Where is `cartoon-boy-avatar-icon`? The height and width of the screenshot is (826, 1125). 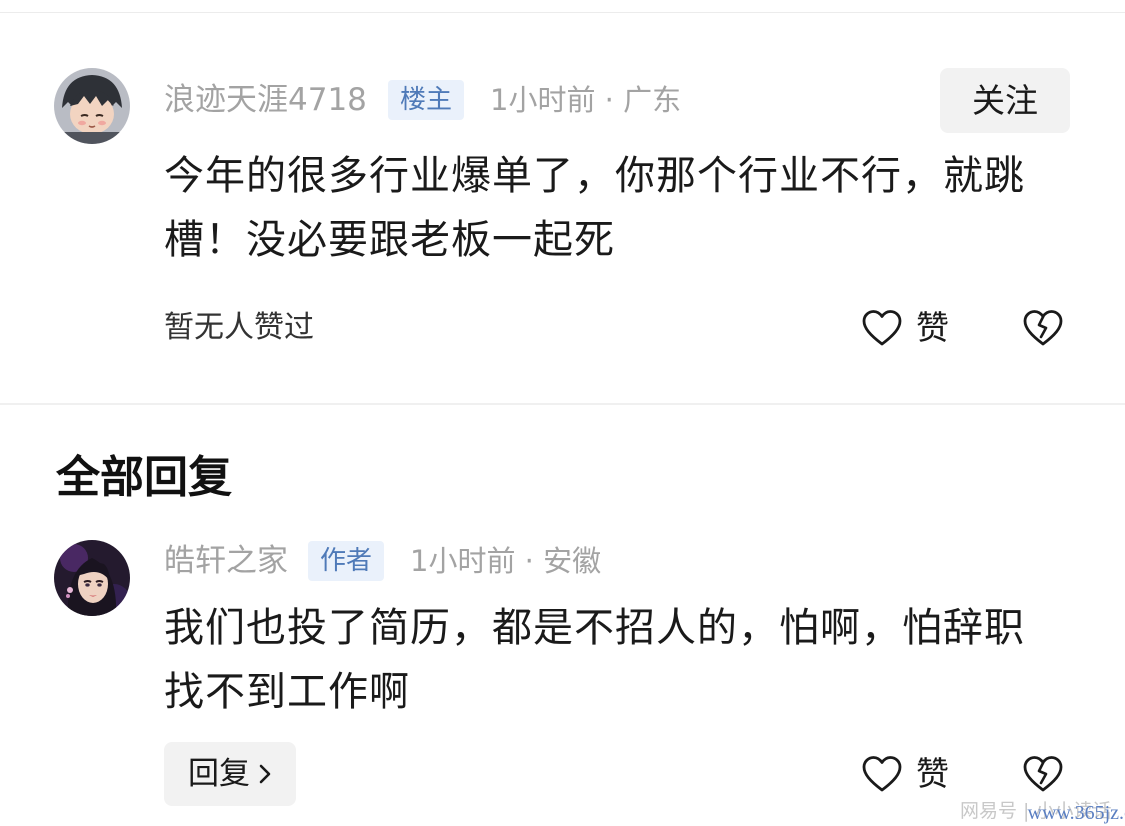
cartoon-boy-avatar-icon is located at coordinates (92, 106).